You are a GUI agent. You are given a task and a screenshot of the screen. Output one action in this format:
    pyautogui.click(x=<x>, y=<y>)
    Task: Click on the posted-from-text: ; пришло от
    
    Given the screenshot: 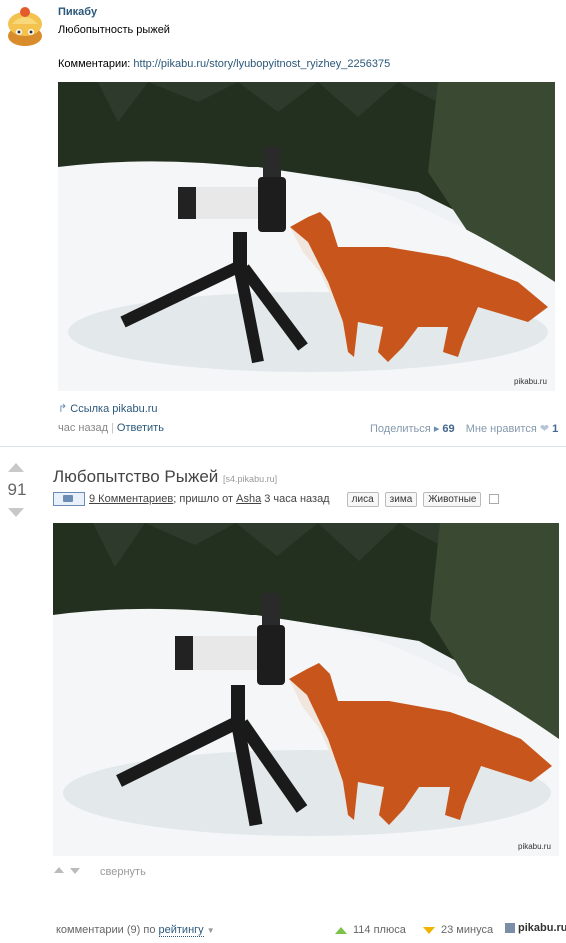 What is the action you would take?
    pyautogui.click(x=205, y=499)
    